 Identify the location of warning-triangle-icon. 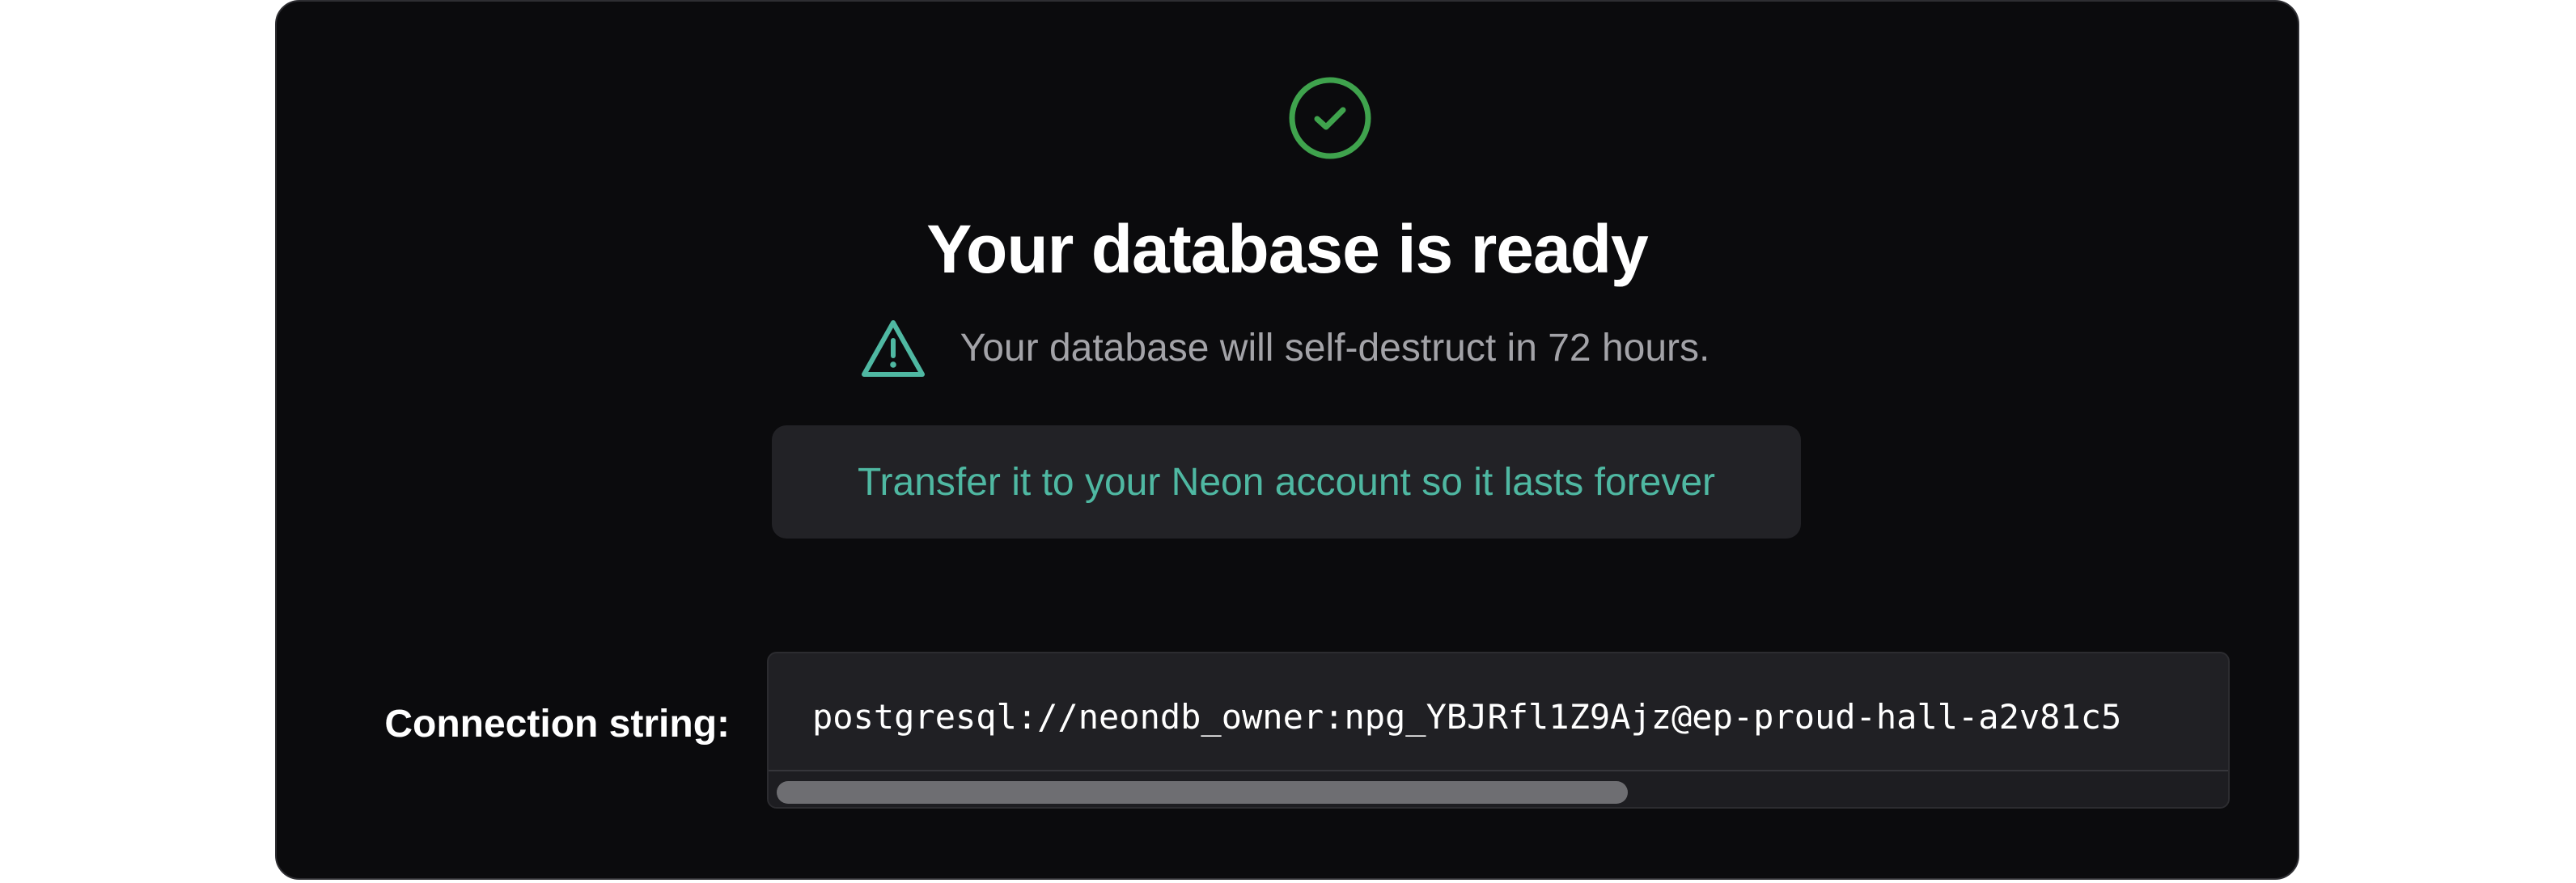
(893, 348).